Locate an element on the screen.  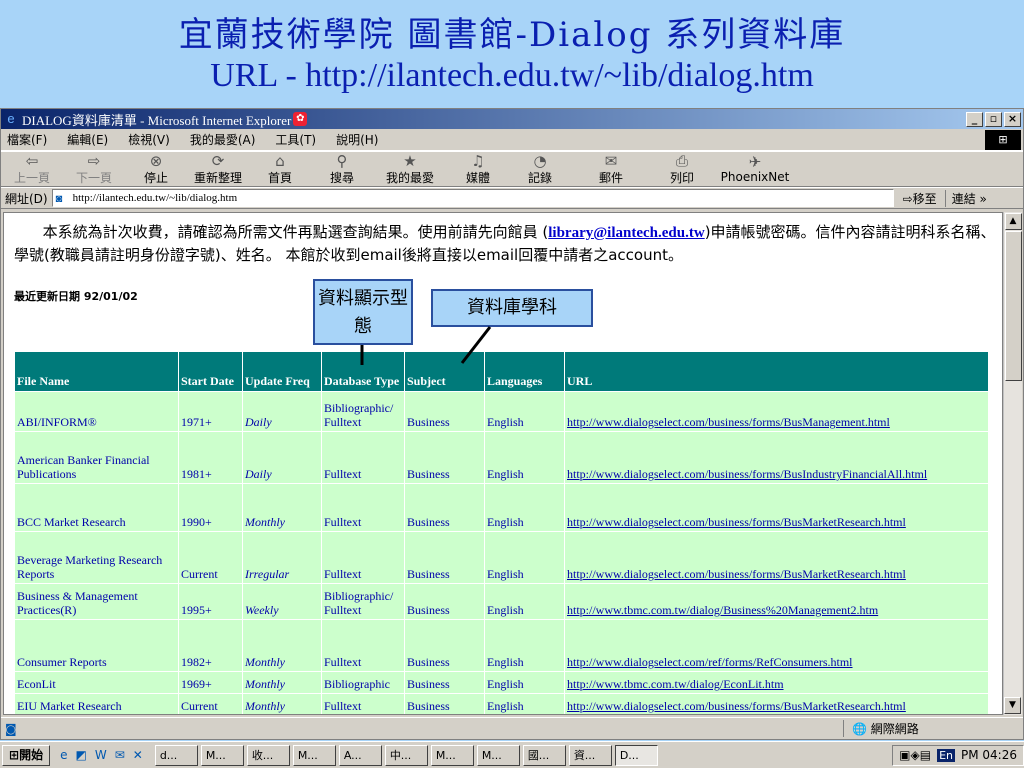
stop-button: ⊗ 停止 is located at coordinates (156, 169).